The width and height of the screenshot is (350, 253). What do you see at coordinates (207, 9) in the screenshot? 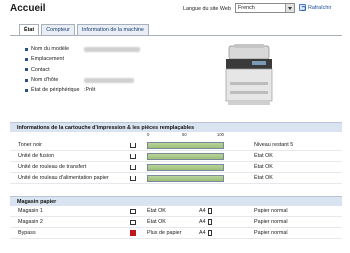
I see `language-label: Langue du site Web` at bounding box center [207, 9].